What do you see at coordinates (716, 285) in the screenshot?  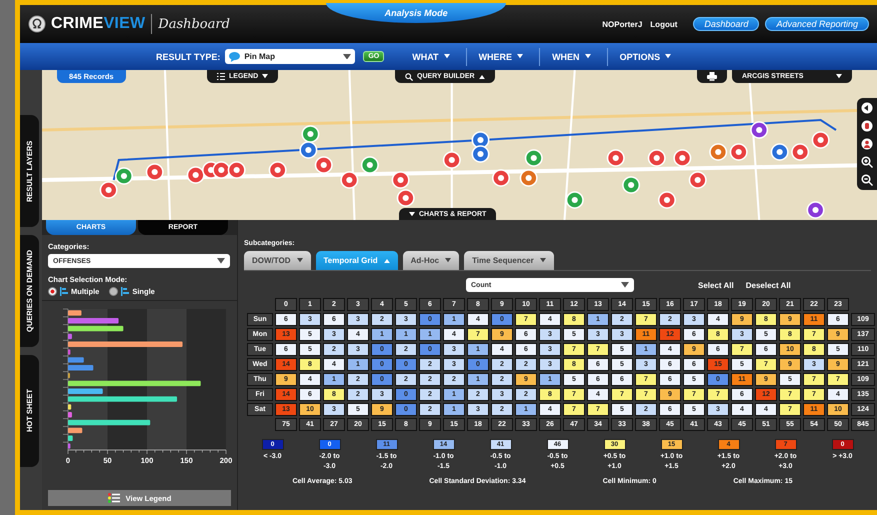 I see `select-all-button: Select All` at bounding box center [716, 285].